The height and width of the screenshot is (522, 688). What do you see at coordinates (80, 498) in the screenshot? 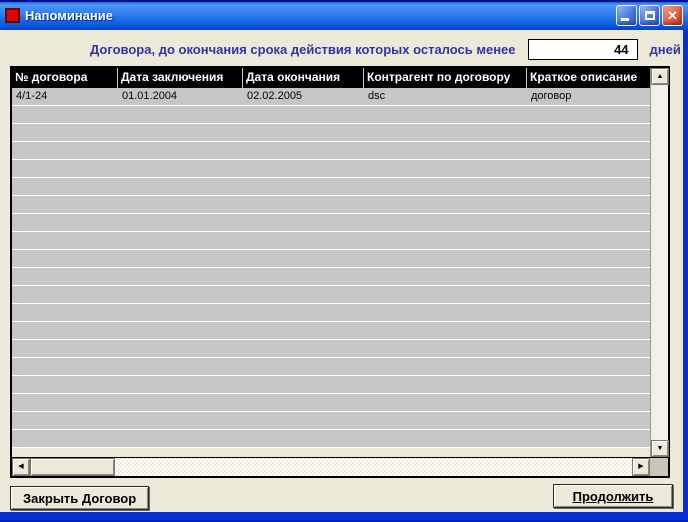
I see `close-contract-button: Закрыть Договор` at bounding box center [80, 498].